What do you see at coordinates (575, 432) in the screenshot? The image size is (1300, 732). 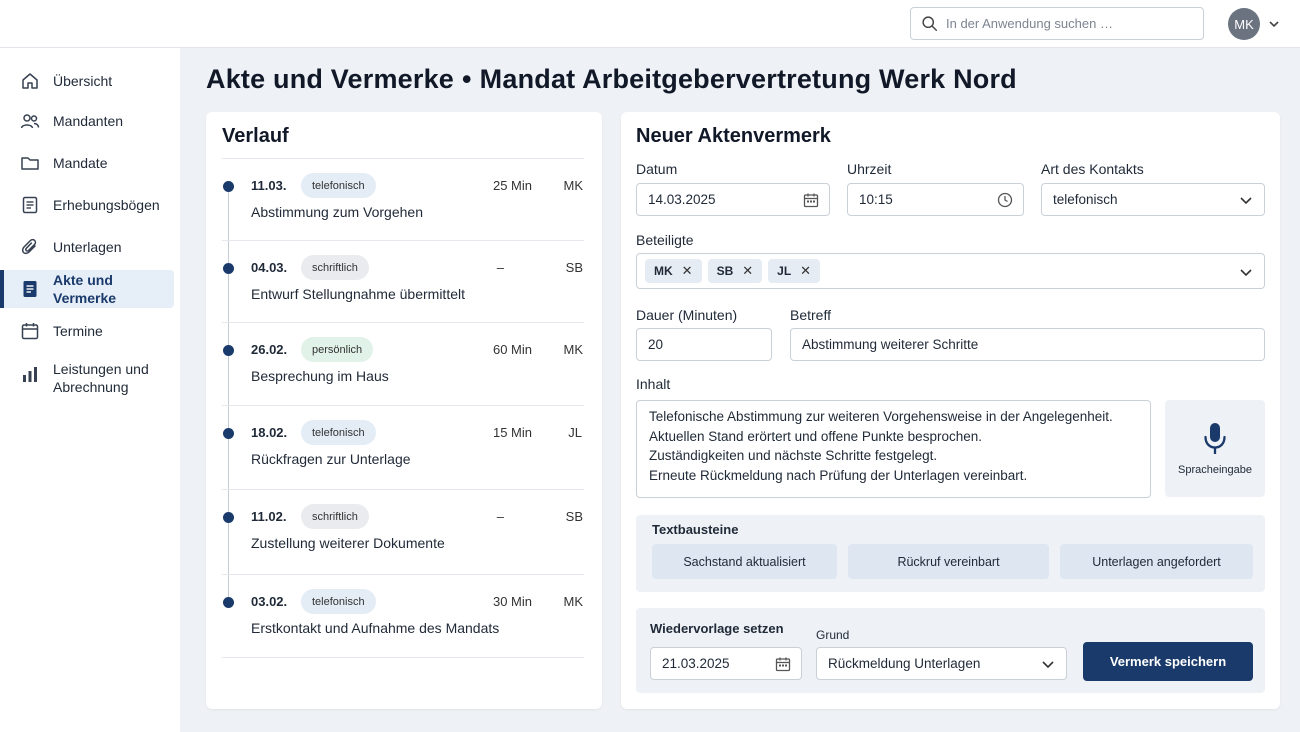 I see `entry-initials: JL` at bounding box center [575, 432].